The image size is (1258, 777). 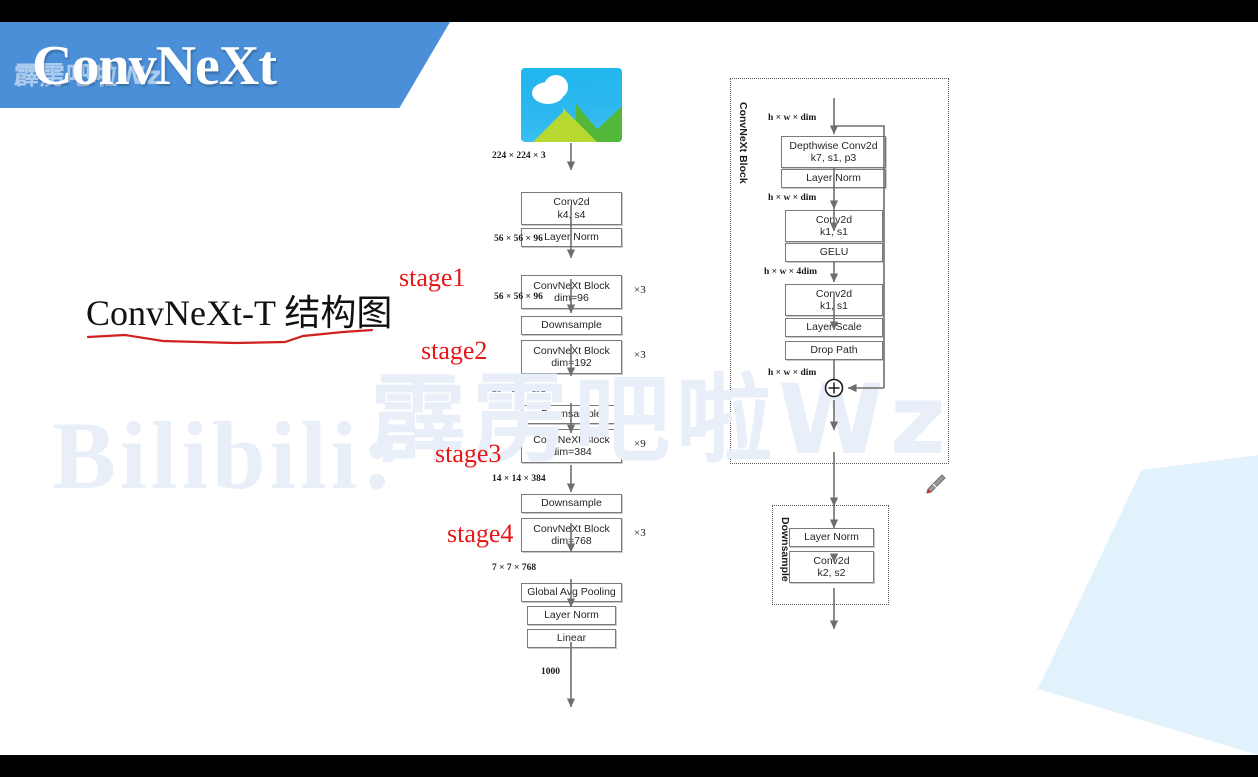 I want to click on letterbox-top, so click(x=629, y=11).